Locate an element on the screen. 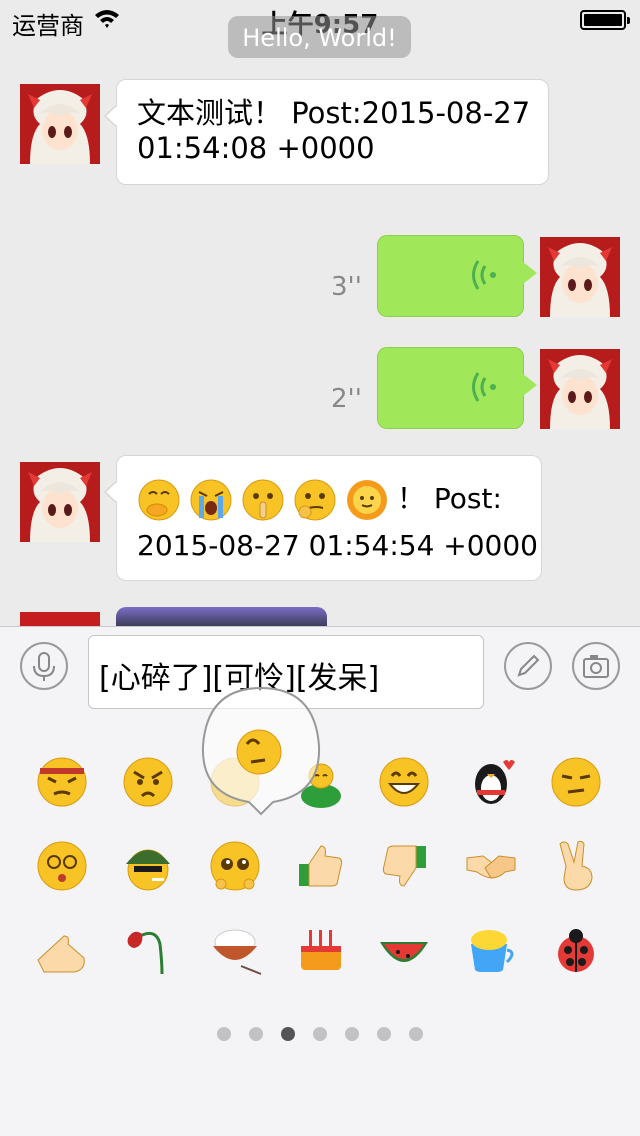 The width and height of the screenshot is (640, 1136). camera-icon is located at coordinates (596, 666).